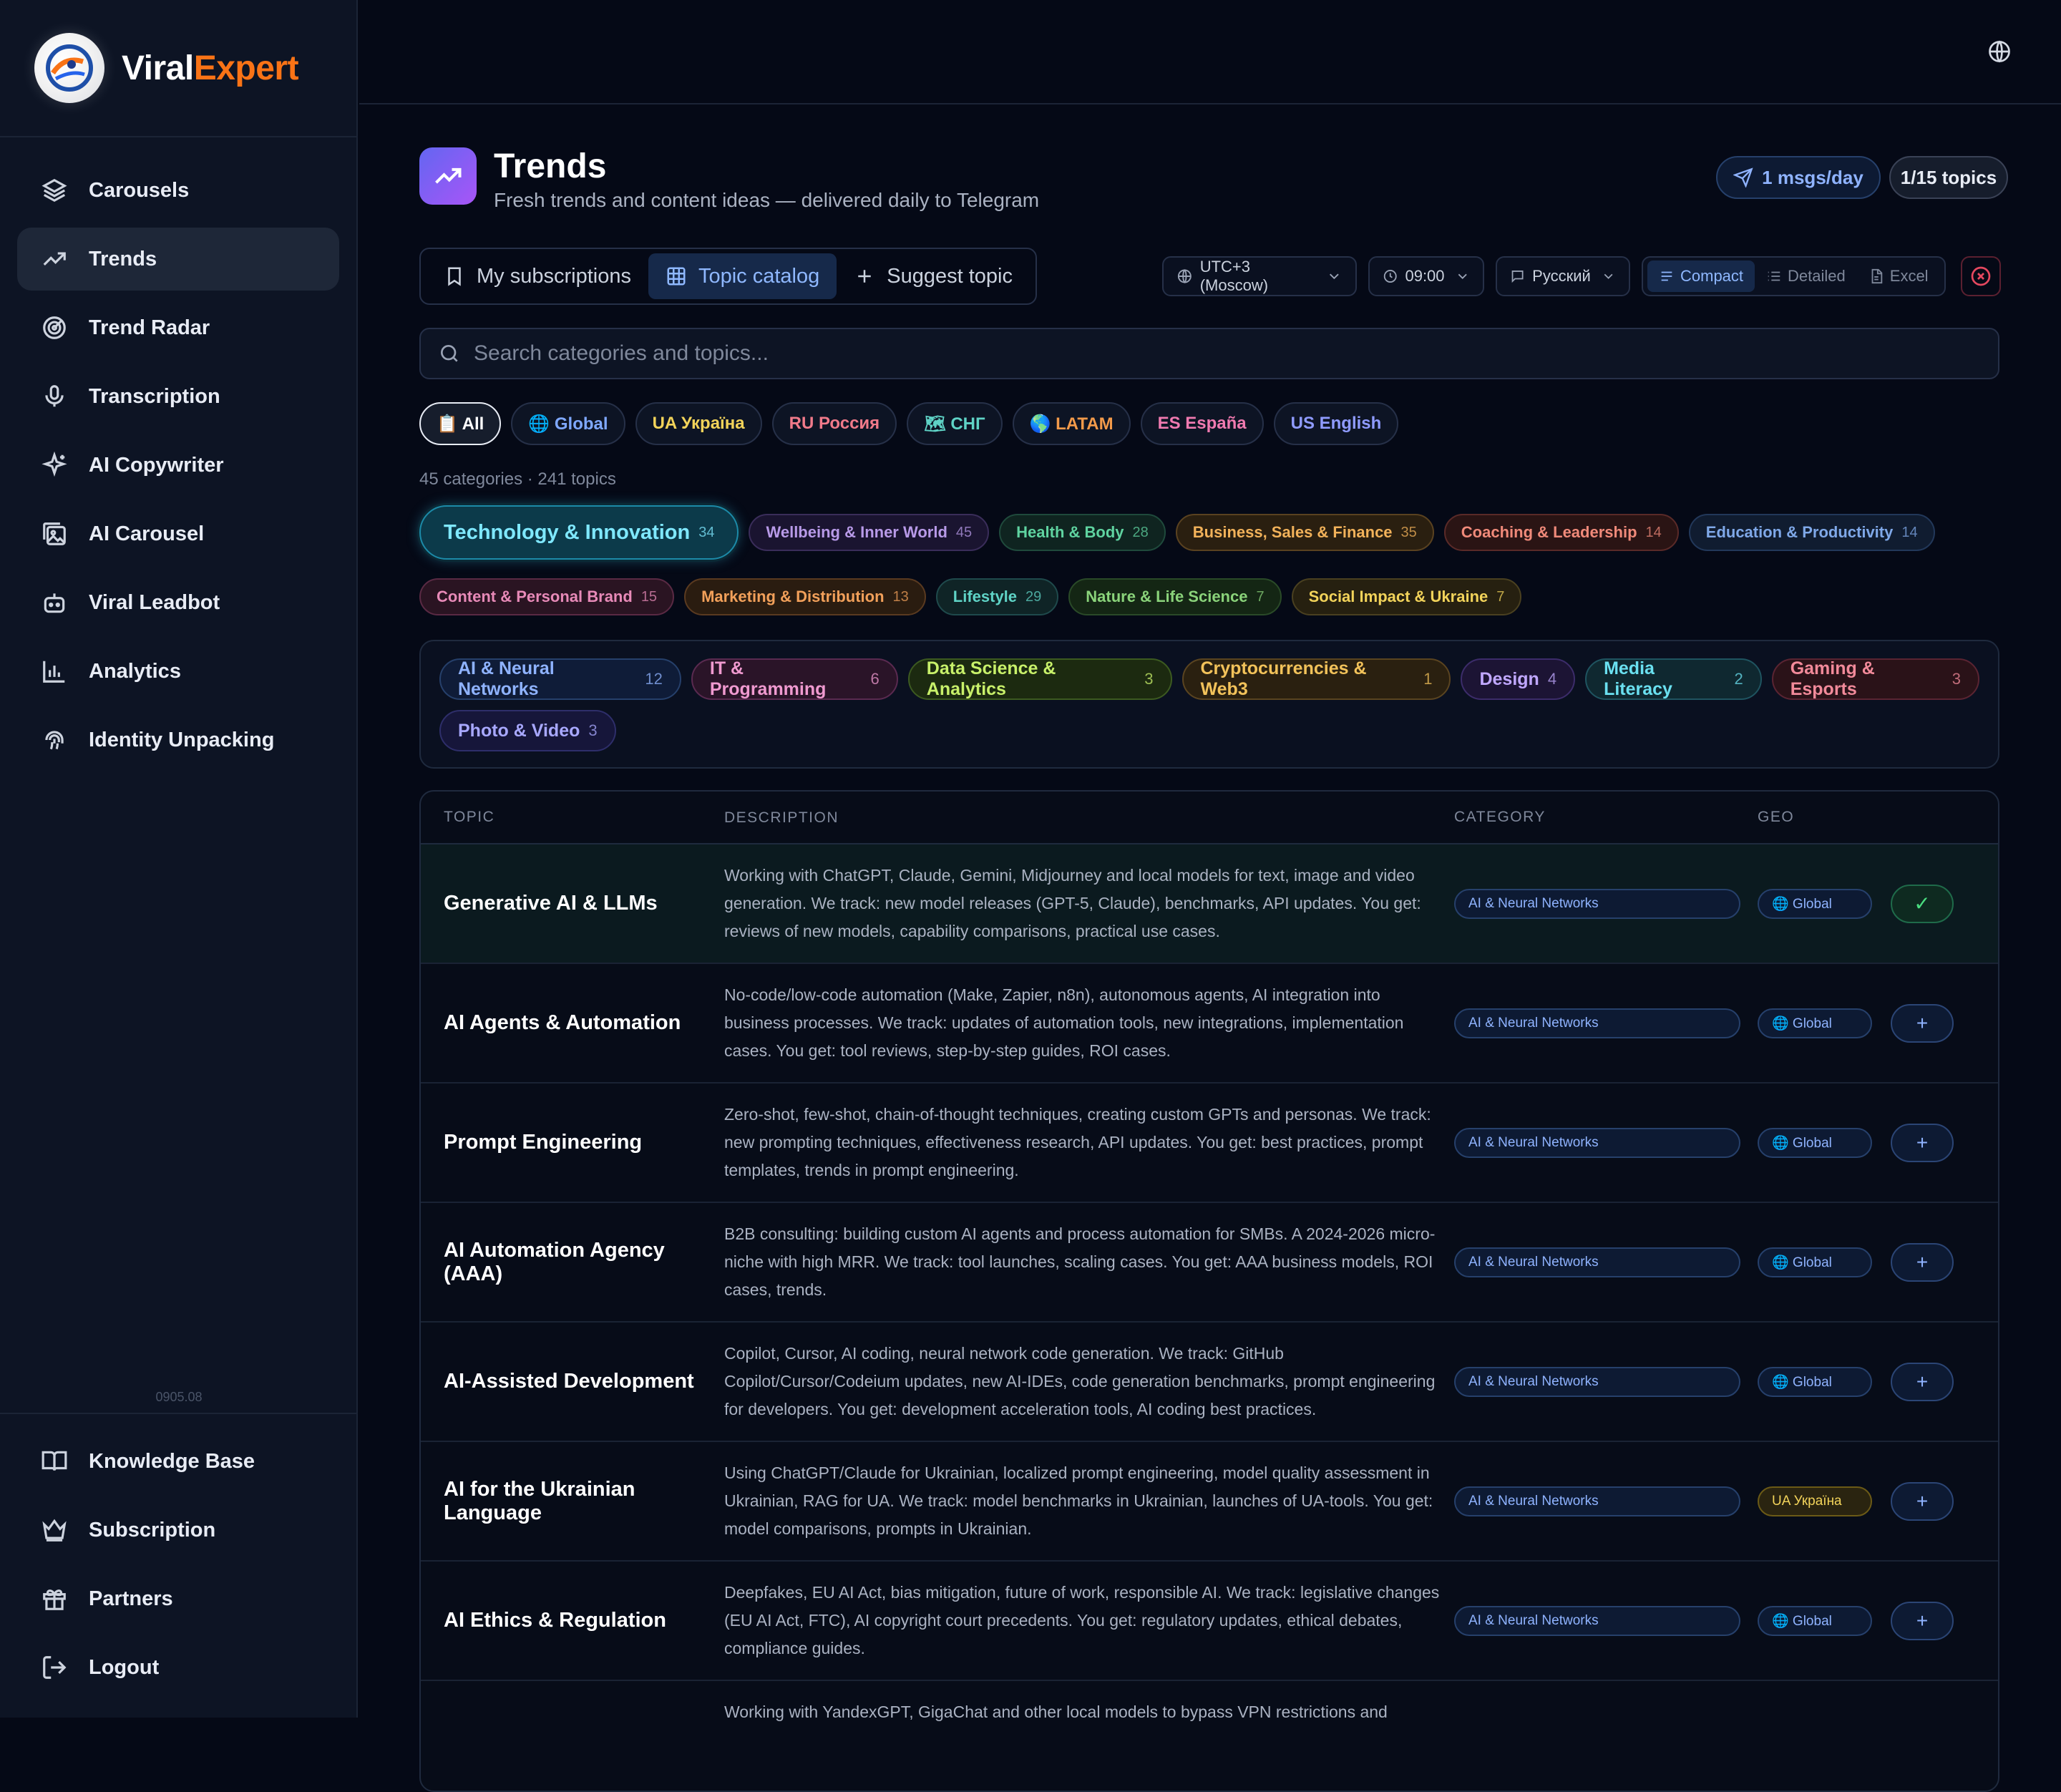 The width and height of the screenshot is (2061, 1792). Describe the element at coordinates (547, 596) in the screenshot. I see `category-chip: Content & Personal Brand 15` at that location.